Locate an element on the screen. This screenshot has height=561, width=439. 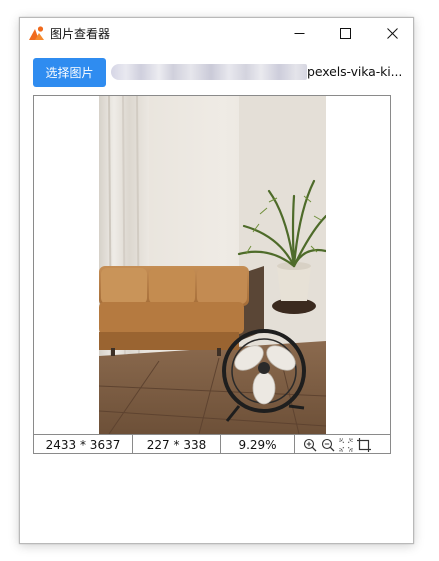
display-size-cell: 227 * 338 is located at coordinates (177, 444).